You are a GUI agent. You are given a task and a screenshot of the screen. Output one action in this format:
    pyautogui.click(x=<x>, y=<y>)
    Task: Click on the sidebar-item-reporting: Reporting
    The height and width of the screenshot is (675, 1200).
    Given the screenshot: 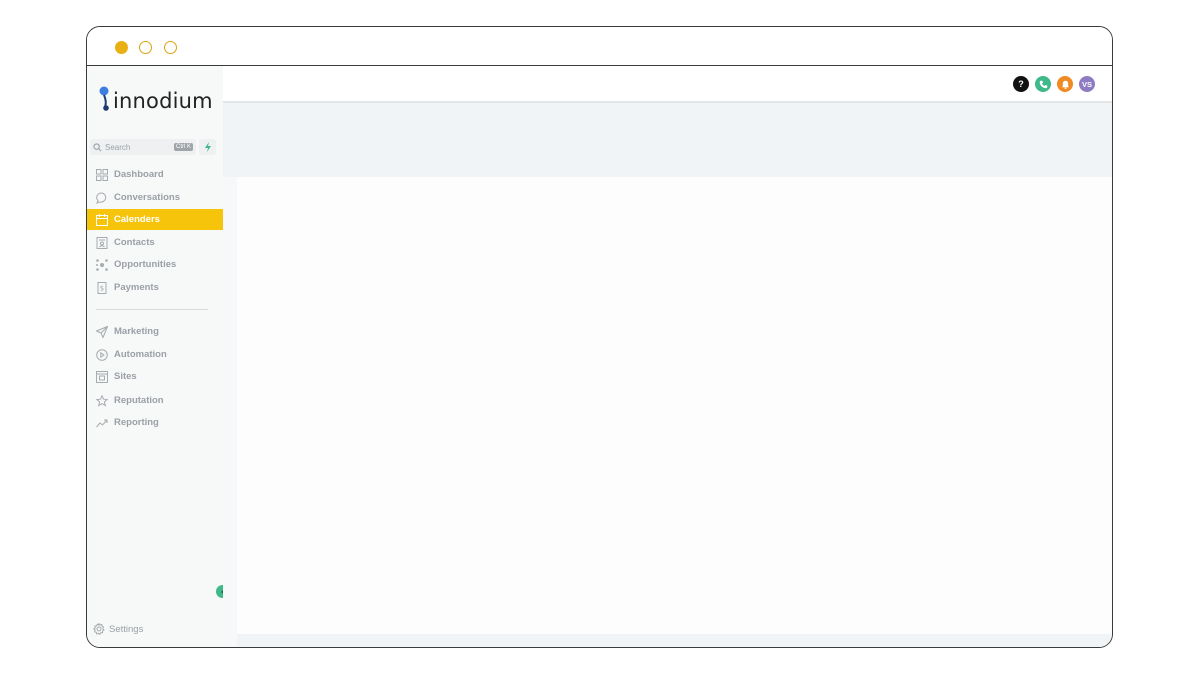 What is the action you would take?
    pyautogui.click(x=155, y=422)
    